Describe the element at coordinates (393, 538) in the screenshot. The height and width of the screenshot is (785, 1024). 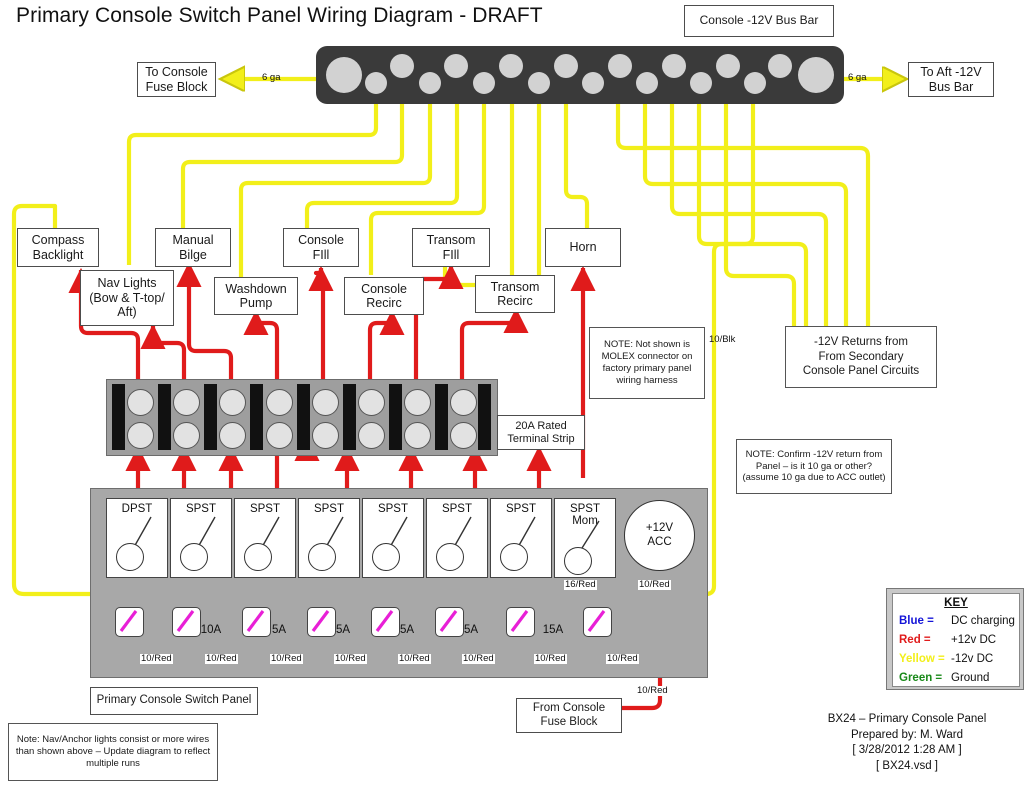
I see `switch-5-spst: SPST` at that location.